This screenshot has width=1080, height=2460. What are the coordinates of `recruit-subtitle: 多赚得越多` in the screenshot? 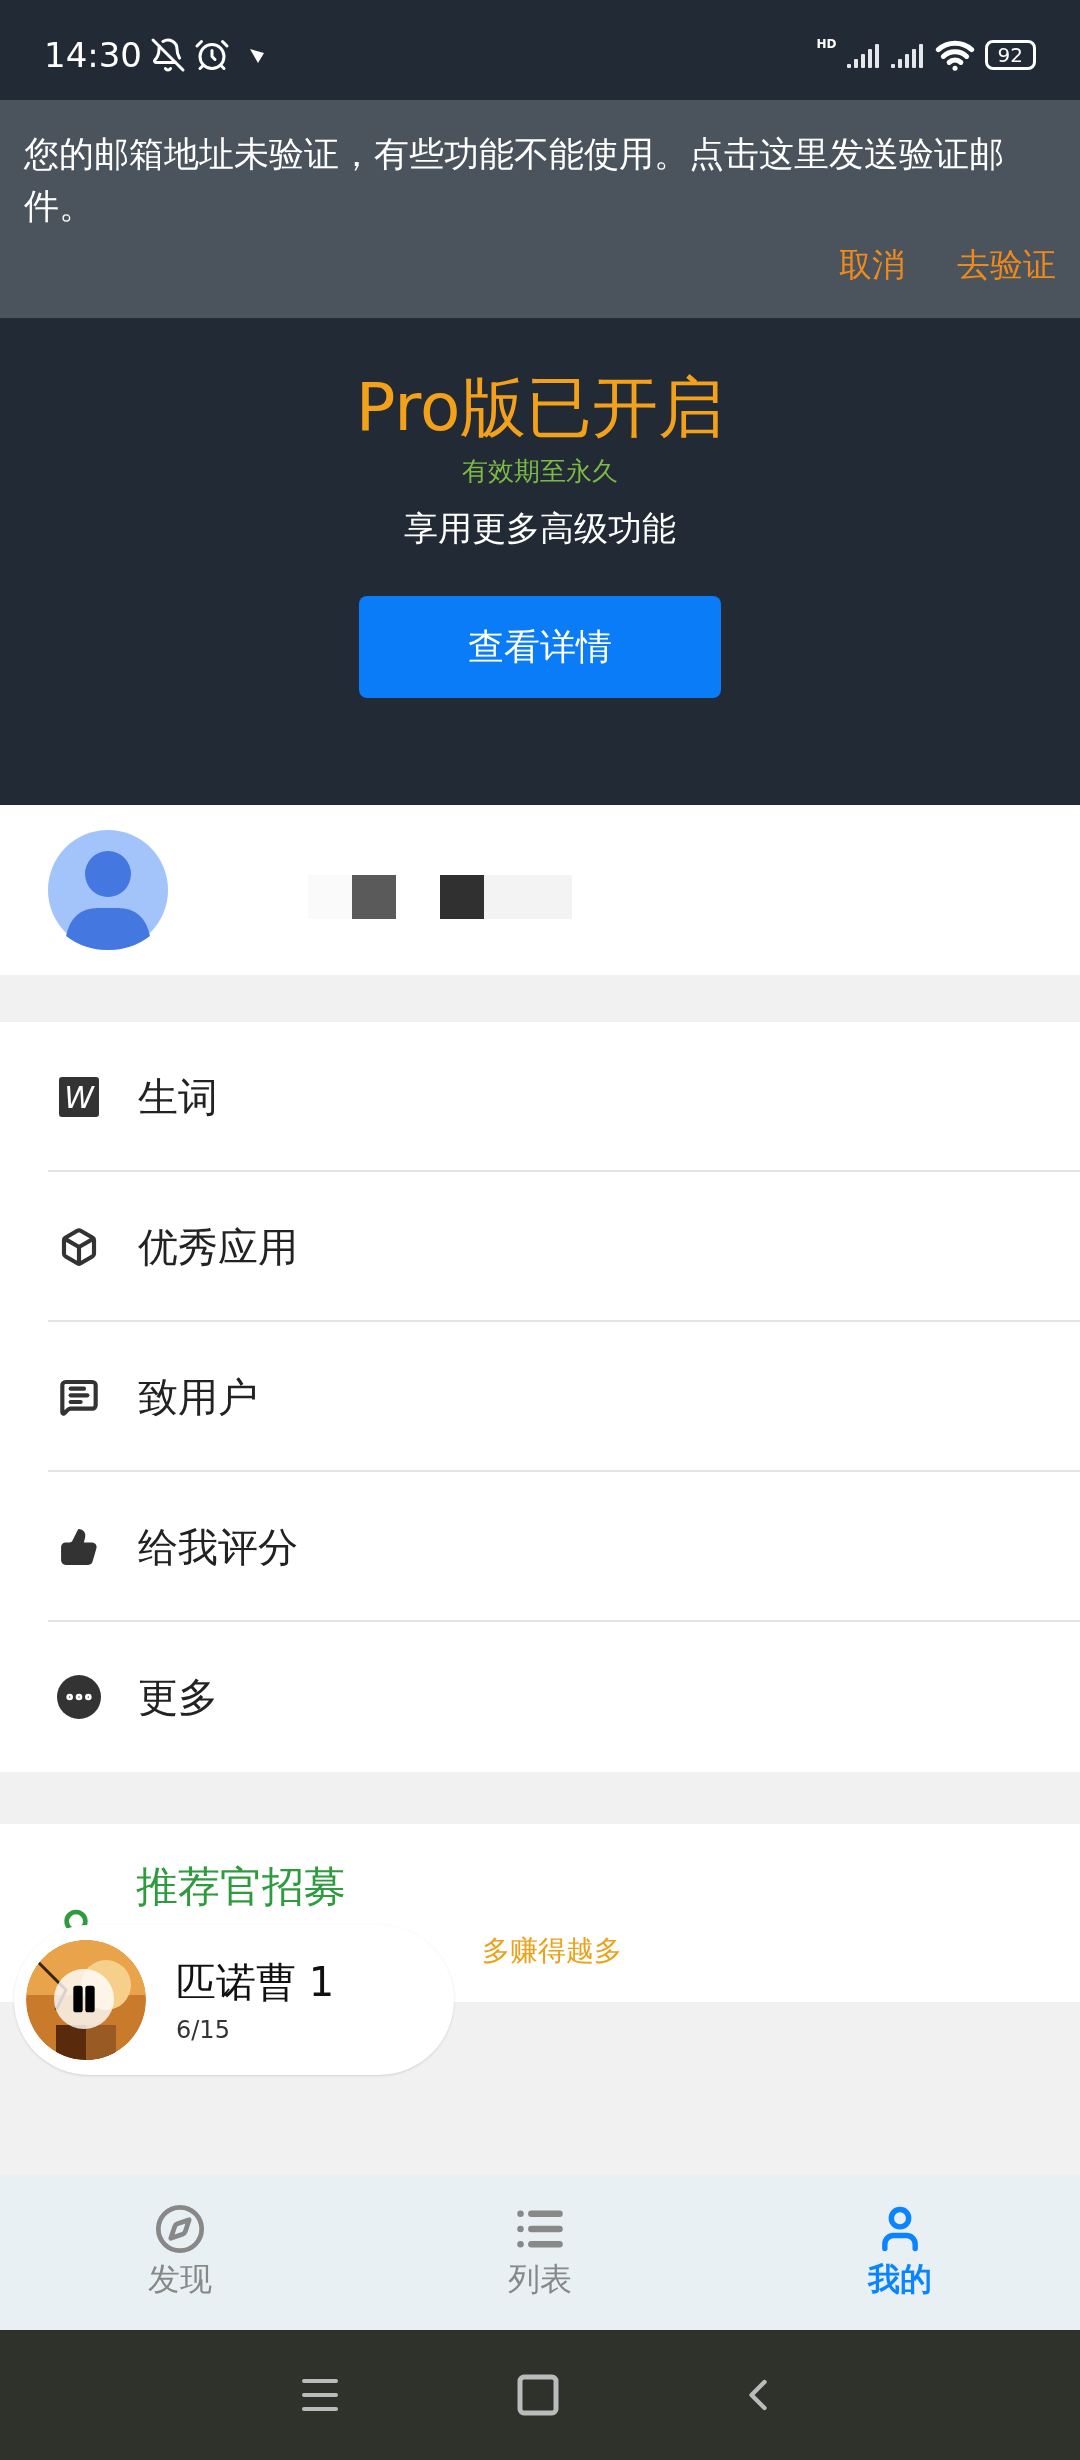 It's located at (552, 1950).